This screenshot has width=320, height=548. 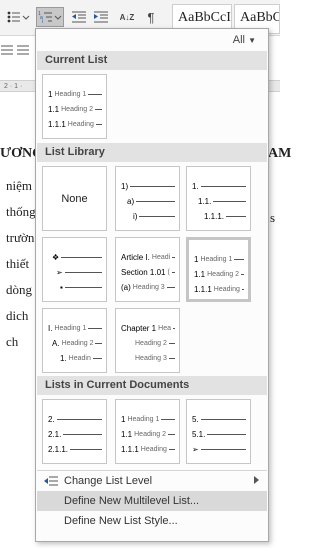 I want to click on thumb-text: Headin, so click(x=79, y=358).